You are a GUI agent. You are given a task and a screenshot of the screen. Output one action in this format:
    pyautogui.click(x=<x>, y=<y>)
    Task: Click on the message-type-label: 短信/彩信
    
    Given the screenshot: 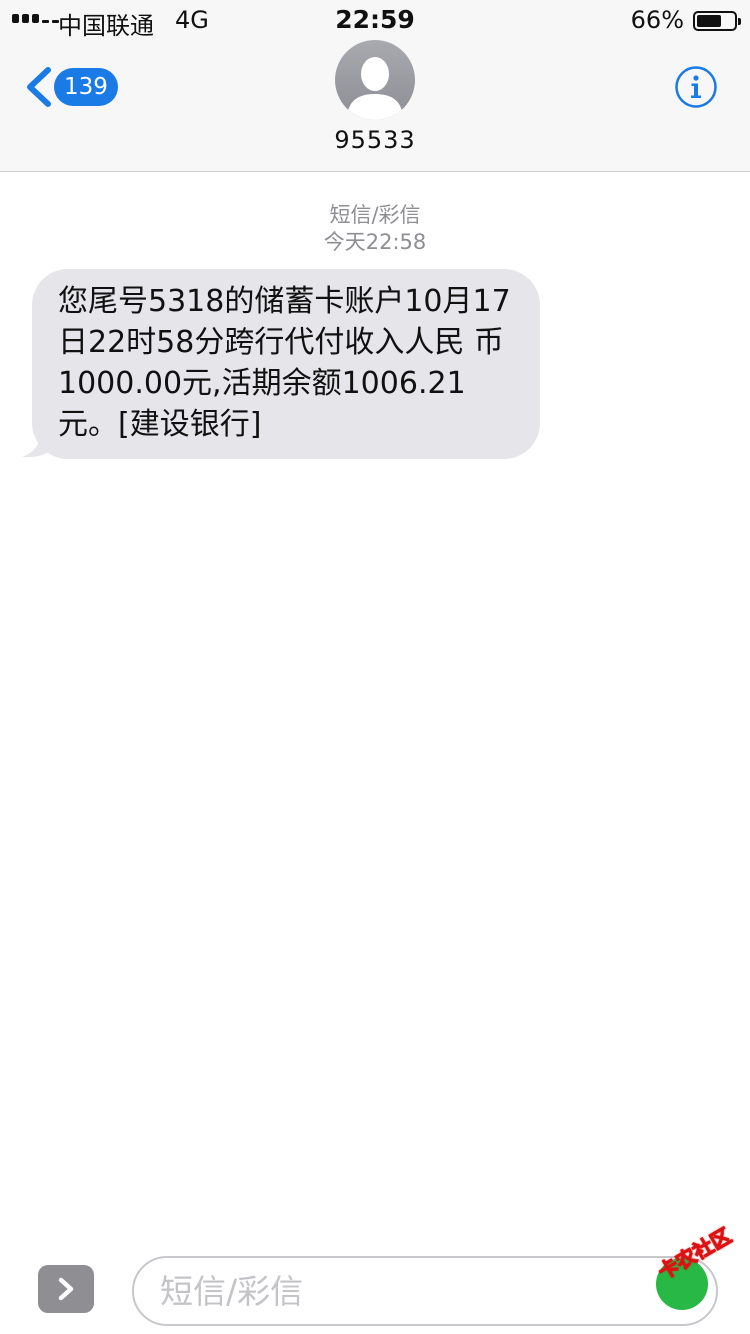 What is the action you would take?
    pyautogui.click(x=375, y=215)
    